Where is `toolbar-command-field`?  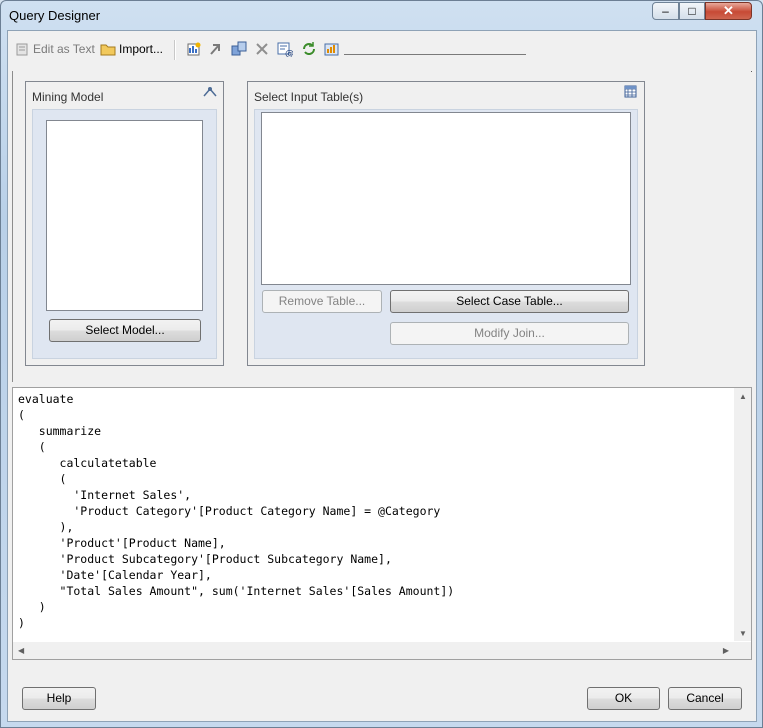 toolbar-command-field is located at coordinates (435, 54).